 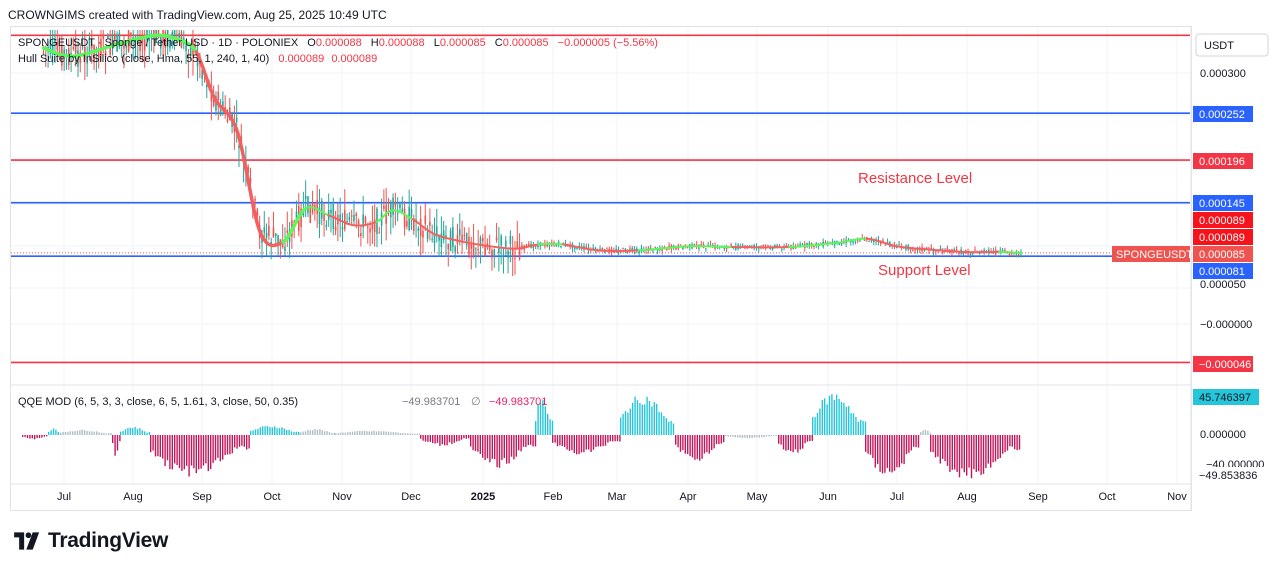 What do you see at coordinates (90, 541) in the screenshot?
I see `tradingview-brand: TradingView` at bounding box center [90, 541].